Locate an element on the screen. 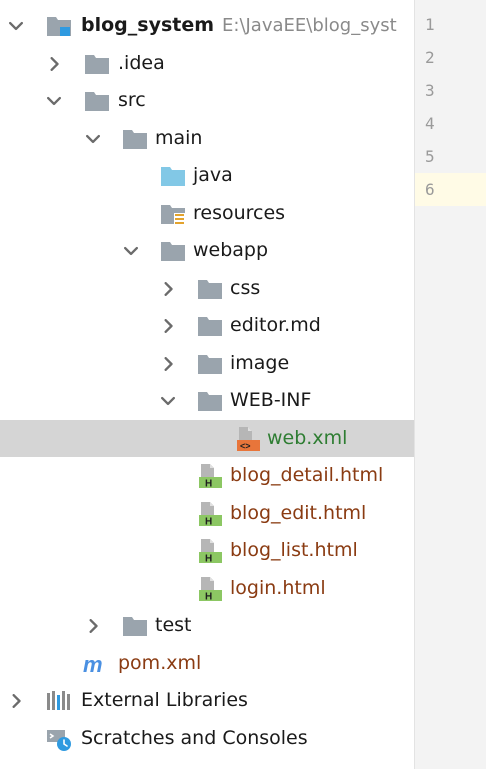 This screenshot has width=486, height=769. project-path: E:\JavaEE\blog_syst is located at coordinates (309, 25).